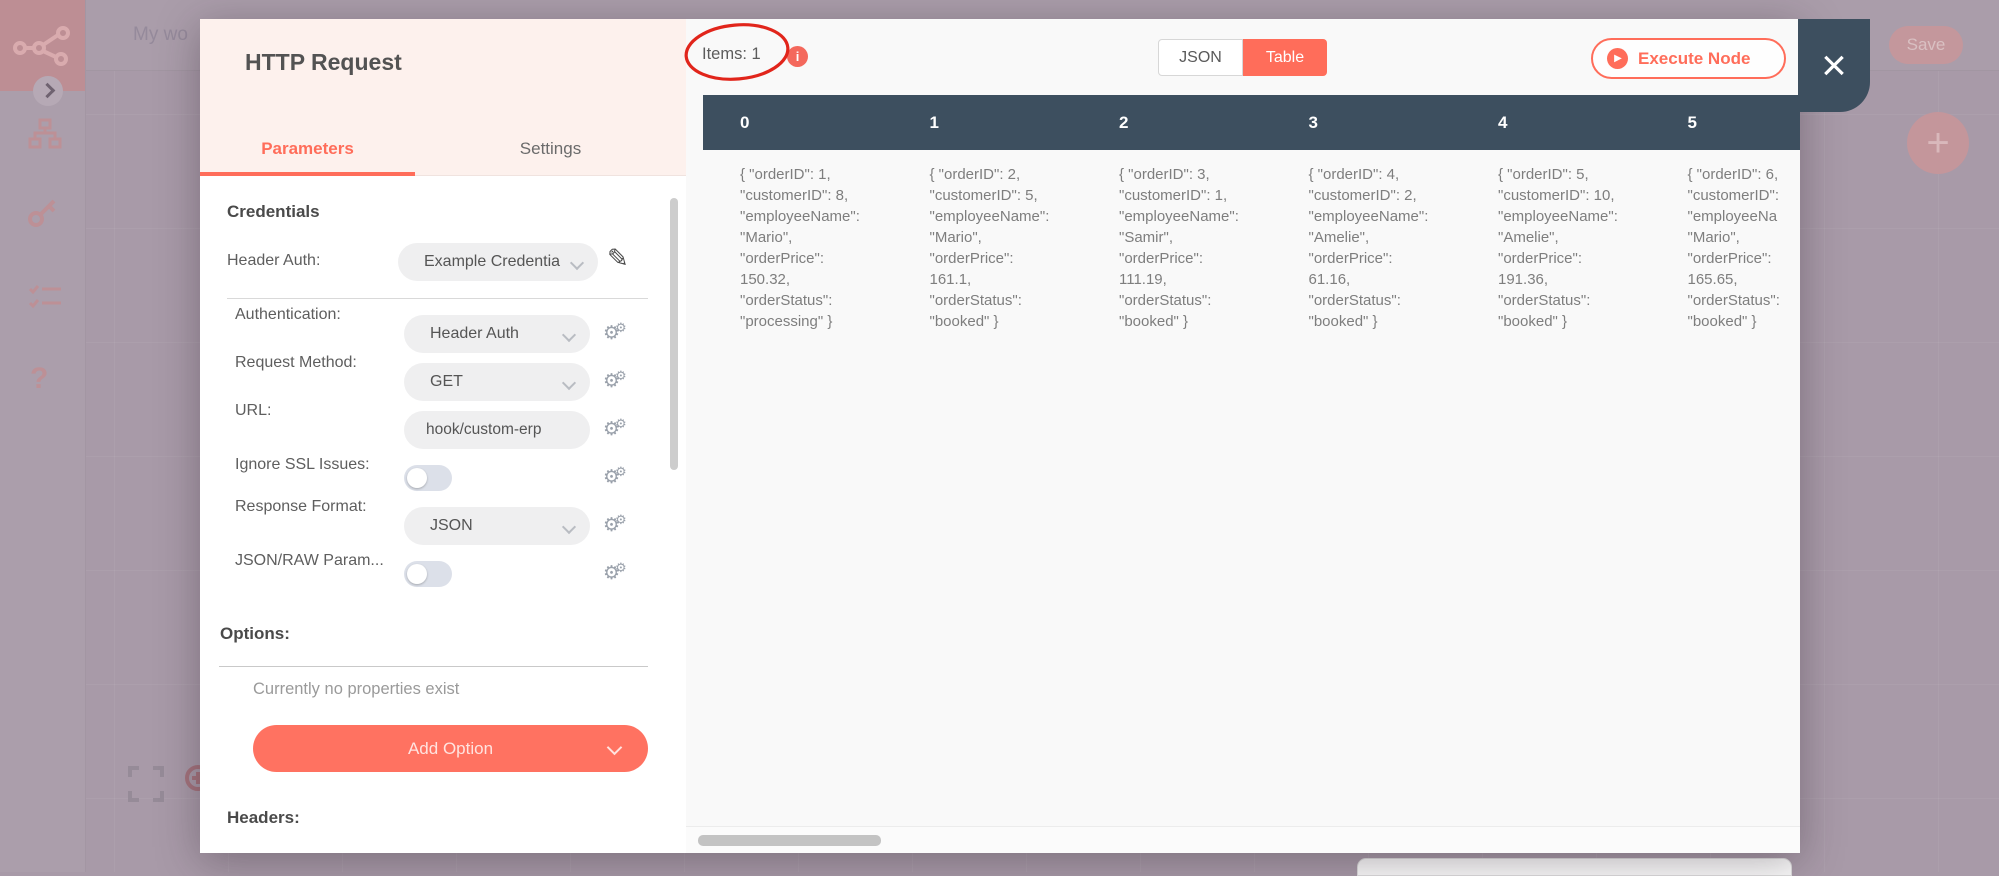  I want to click on column-header: 2, so click(1124, 122).